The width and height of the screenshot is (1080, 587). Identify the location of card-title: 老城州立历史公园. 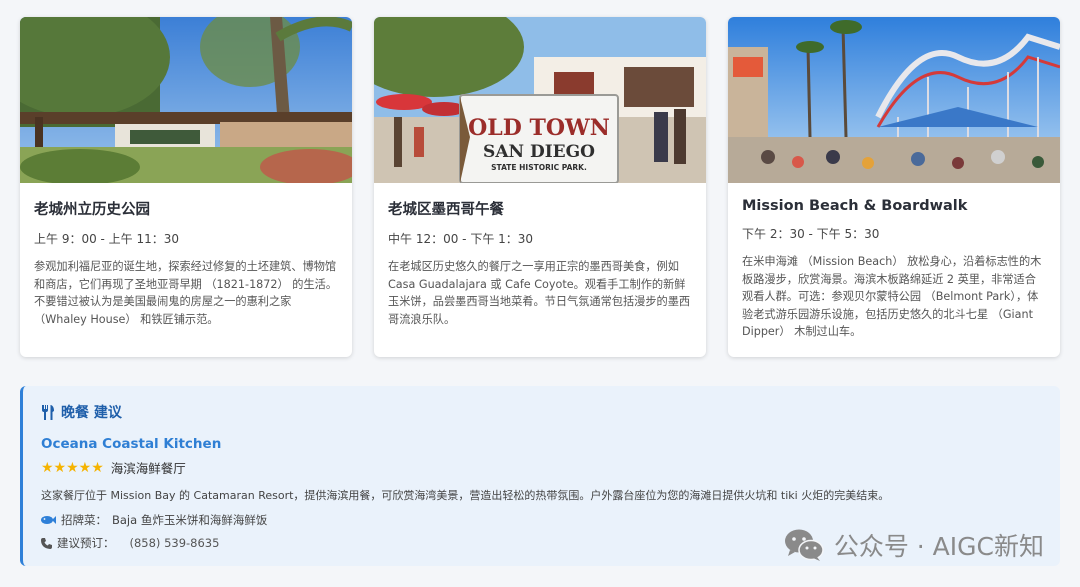
(92, 210).